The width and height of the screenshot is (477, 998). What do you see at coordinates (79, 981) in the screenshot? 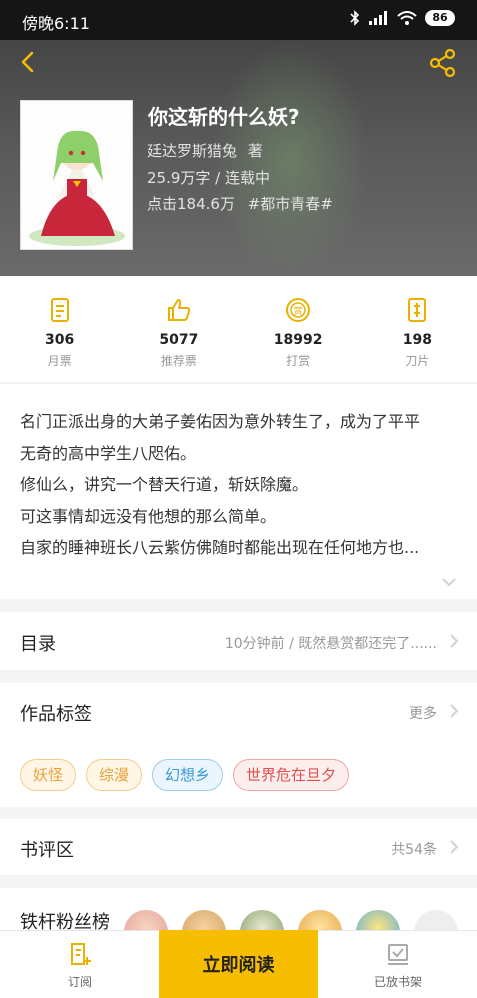
I see `subscribe-label: 订阅` at bounding box center [79, 981].